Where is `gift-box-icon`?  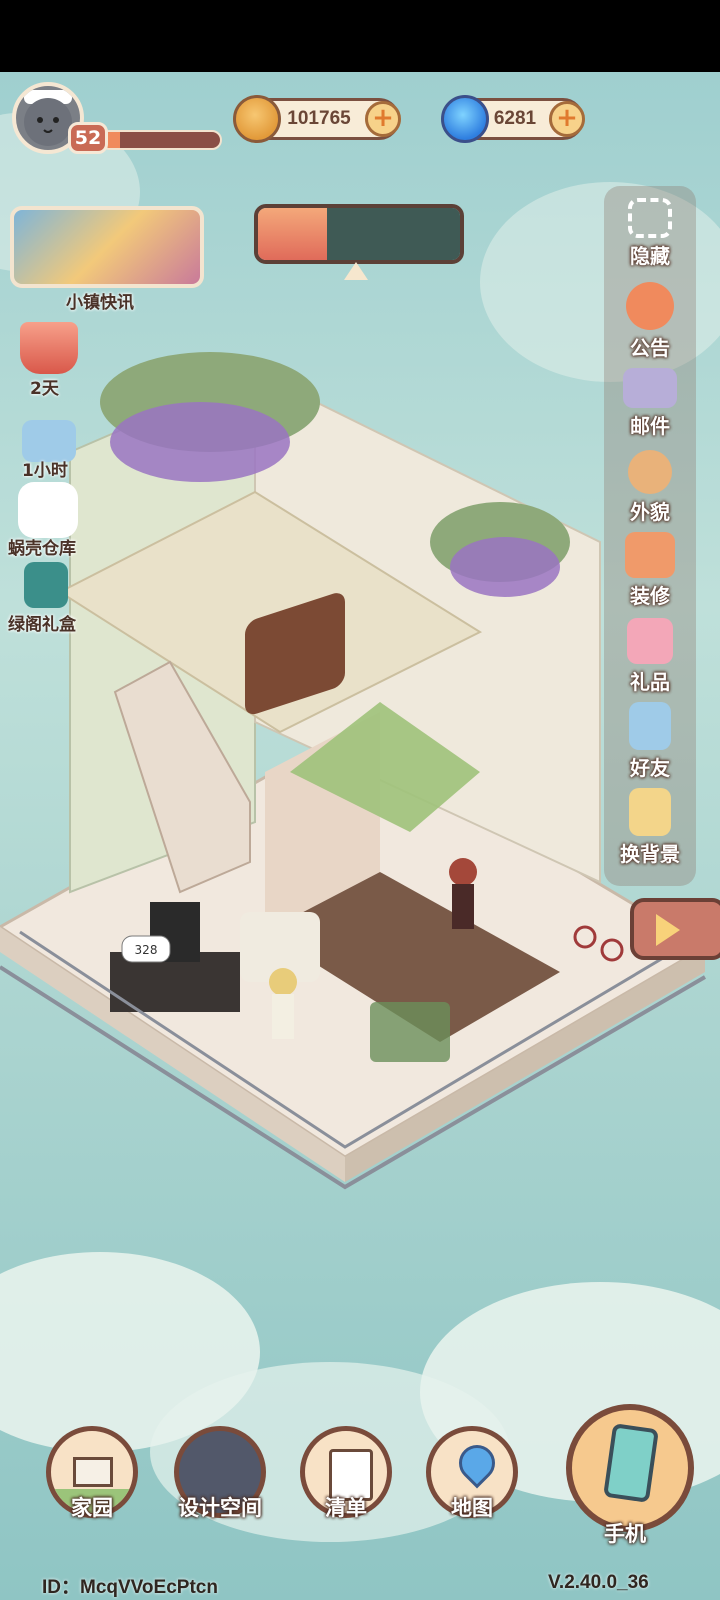 gift-box-icon is located at coordinates (650, 641).